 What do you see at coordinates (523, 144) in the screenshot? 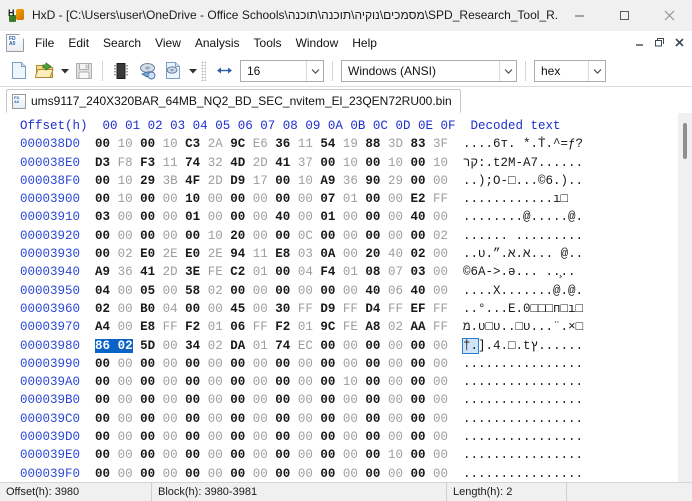
I see `hex-decoded-text: ....6т. *.Ṫ.^=ƒ?` at bounding box center [523, 144].